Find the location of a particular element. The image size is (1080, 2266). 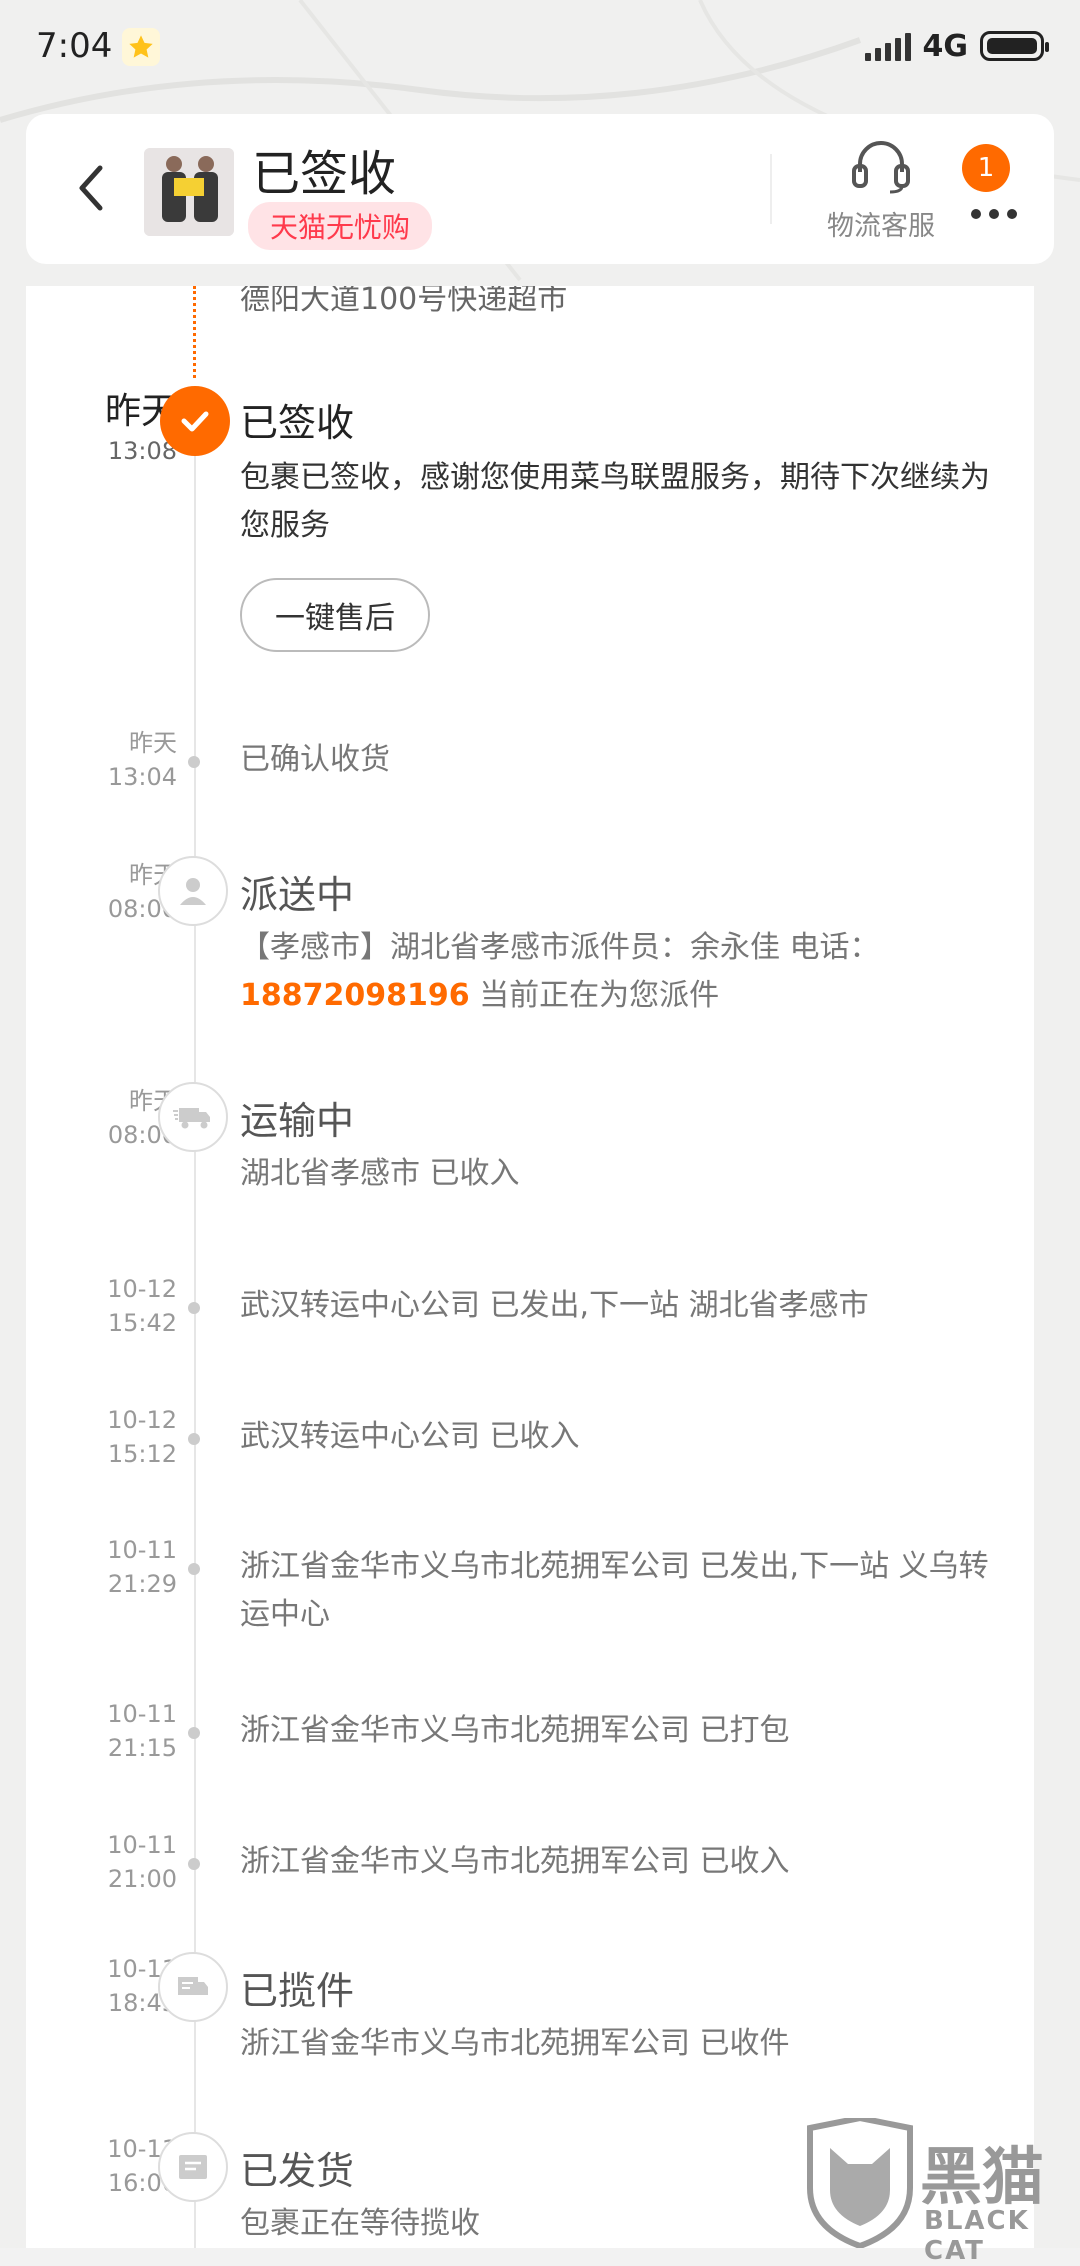

truck-icon is located at coordinates (193, 1117).